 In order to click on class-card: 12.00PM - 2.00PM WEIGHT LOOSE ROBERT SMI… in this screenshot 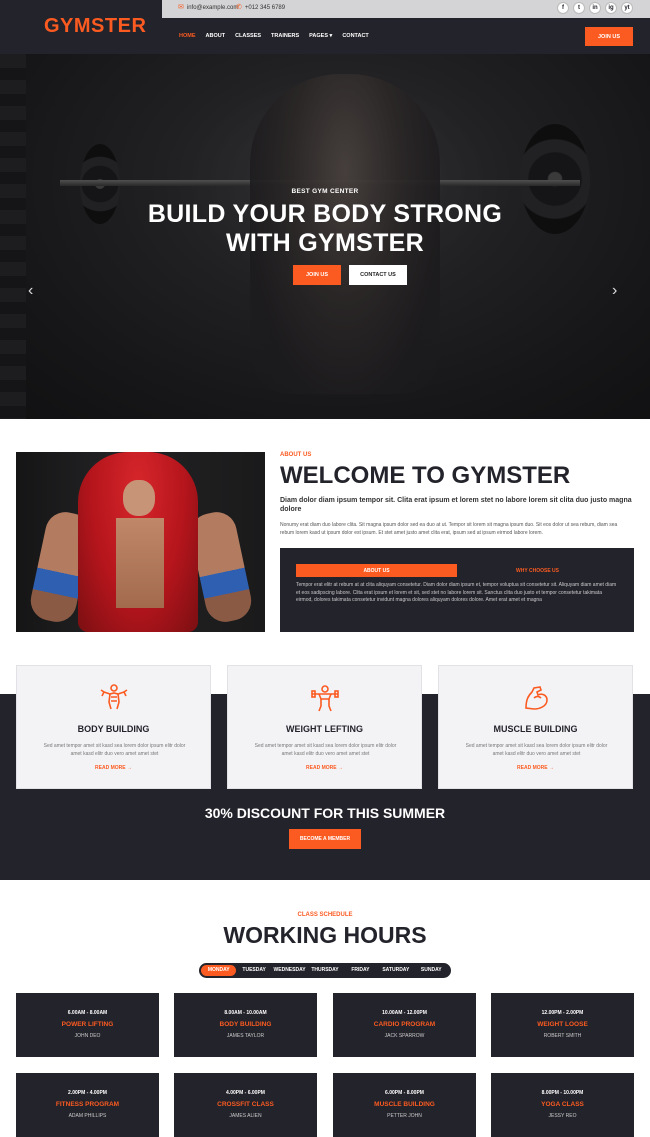, I will do `click(562, 1025)`.